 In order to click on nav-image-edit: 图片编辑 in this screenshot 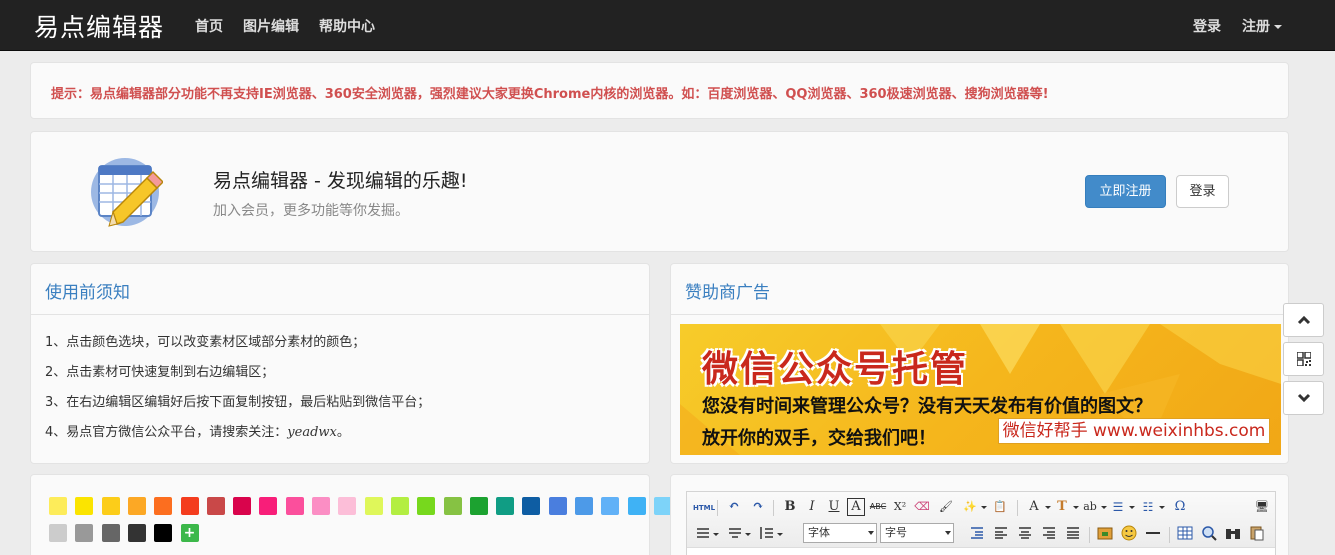, I will do `click(271, 26)`.